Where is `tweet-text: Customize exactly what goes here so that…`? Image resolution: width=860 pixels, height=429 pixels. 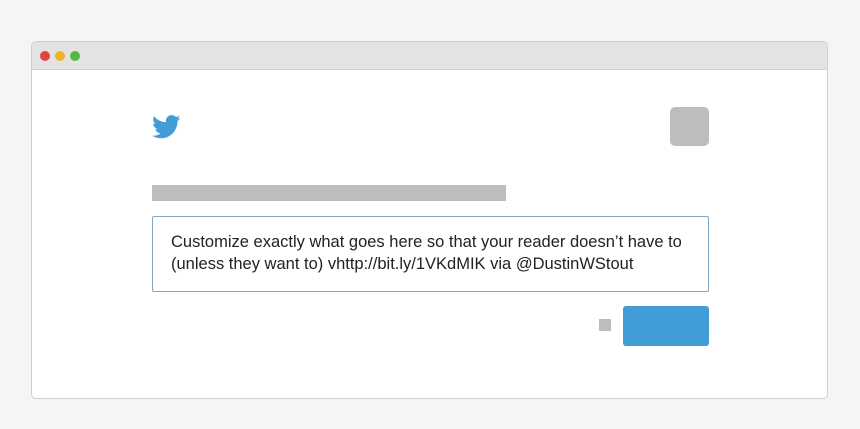 tweet-text: Customize exactly what goes here so that… is located at coordinates (426, 253).